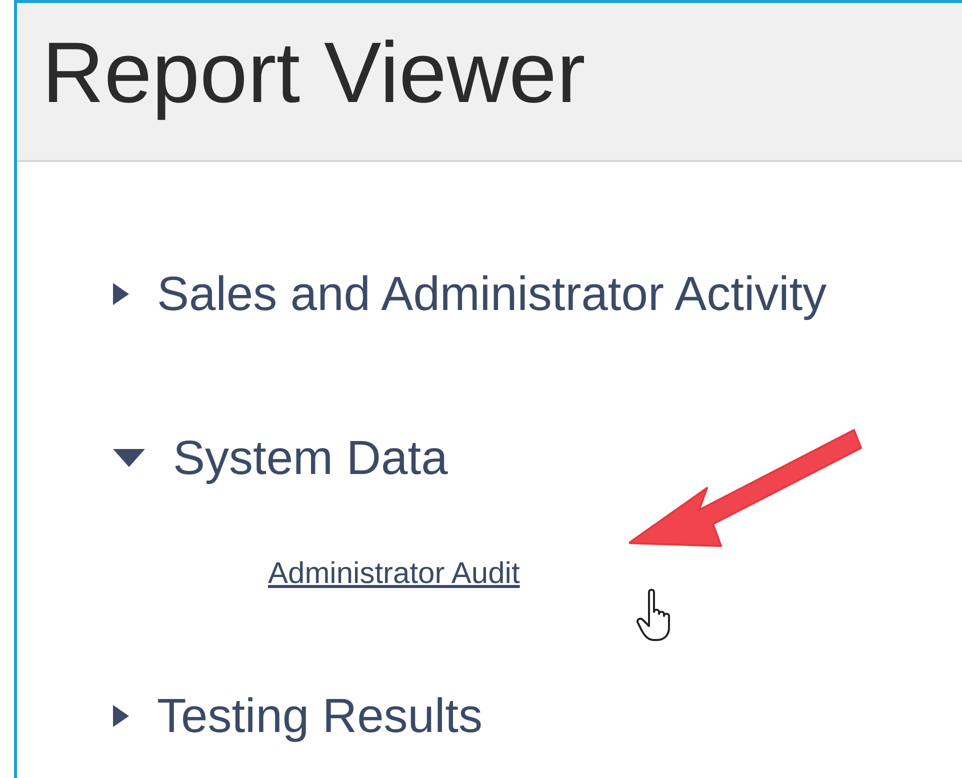  I want to click on tree-item: Sales and Administrator Activity, so click(537, 294).